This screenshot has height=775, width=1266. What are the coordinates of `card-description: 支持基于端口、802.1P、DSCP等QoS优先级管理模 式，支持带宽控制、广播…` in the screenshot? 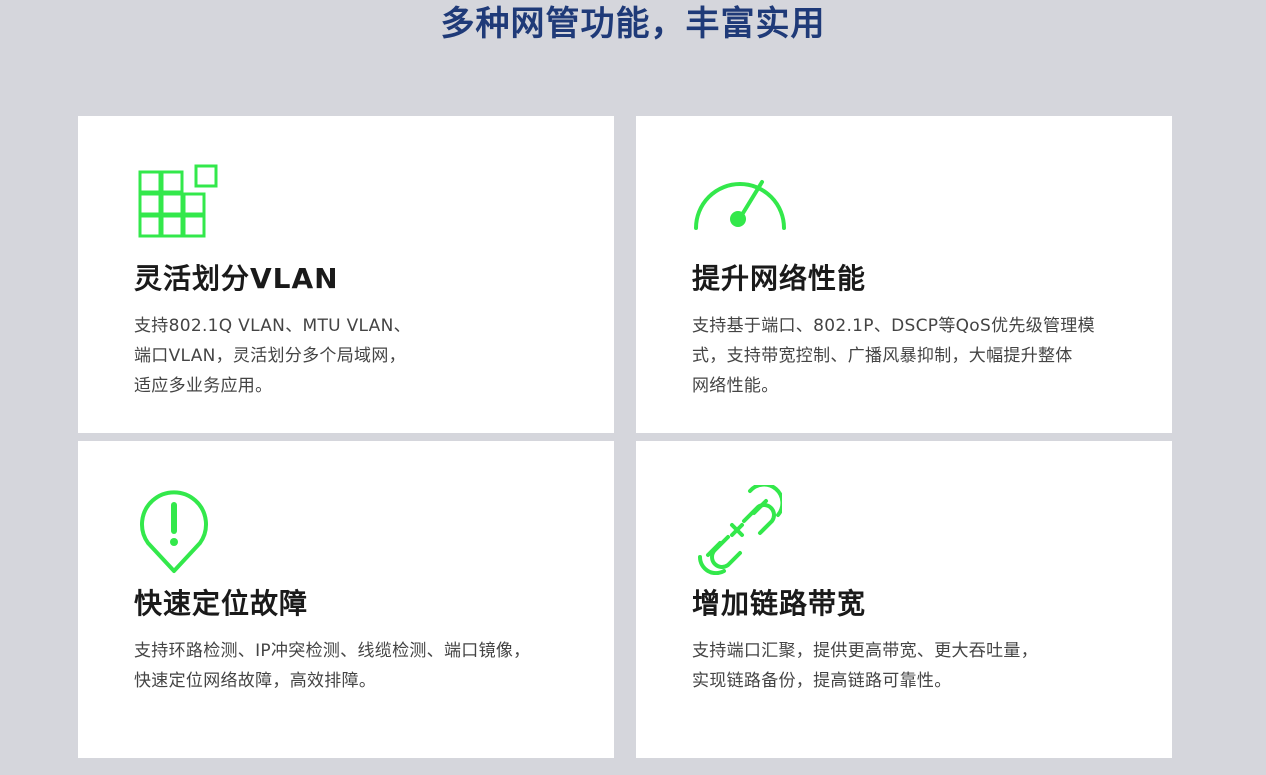 It's located at (893, 356).